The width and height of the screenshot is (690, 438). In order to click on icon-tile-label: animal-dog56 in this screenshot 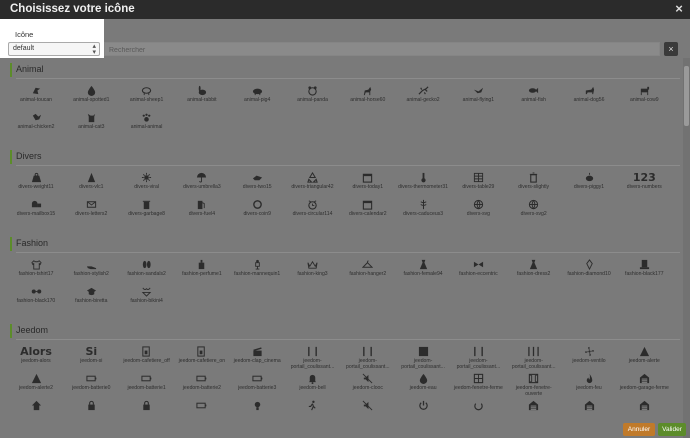, I will do `click(589, 100)`.